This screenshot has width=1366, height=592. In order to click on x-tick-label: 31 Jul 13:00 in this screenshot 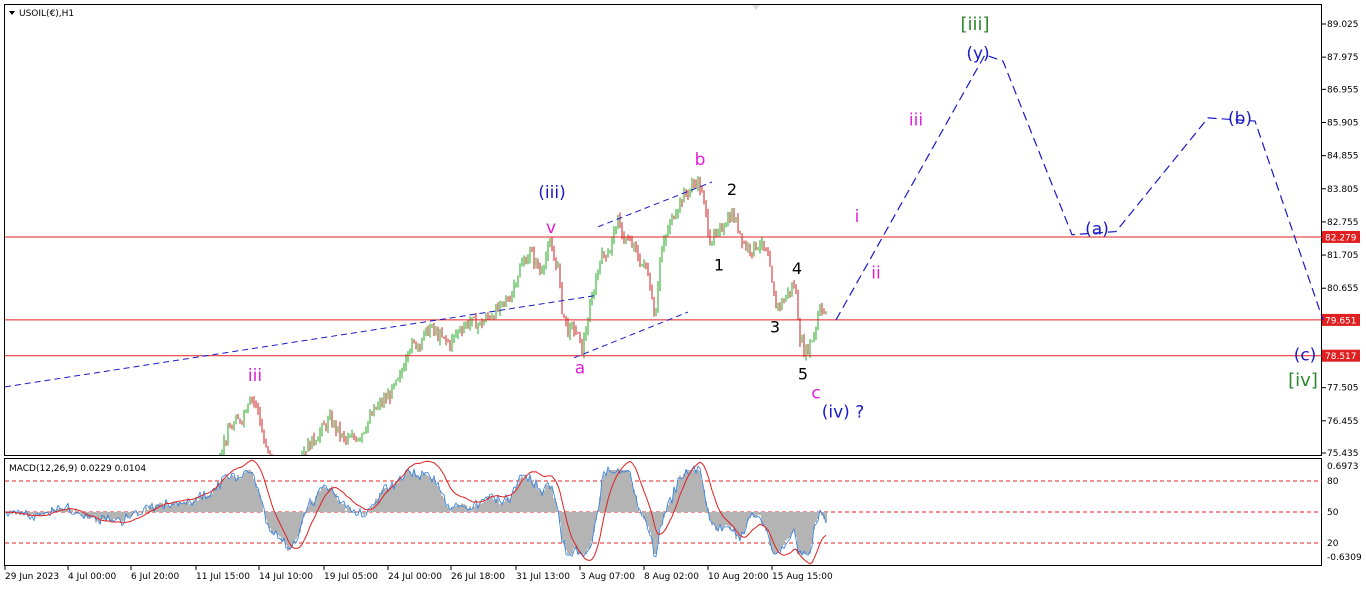, I will do `click(543, 577)`.